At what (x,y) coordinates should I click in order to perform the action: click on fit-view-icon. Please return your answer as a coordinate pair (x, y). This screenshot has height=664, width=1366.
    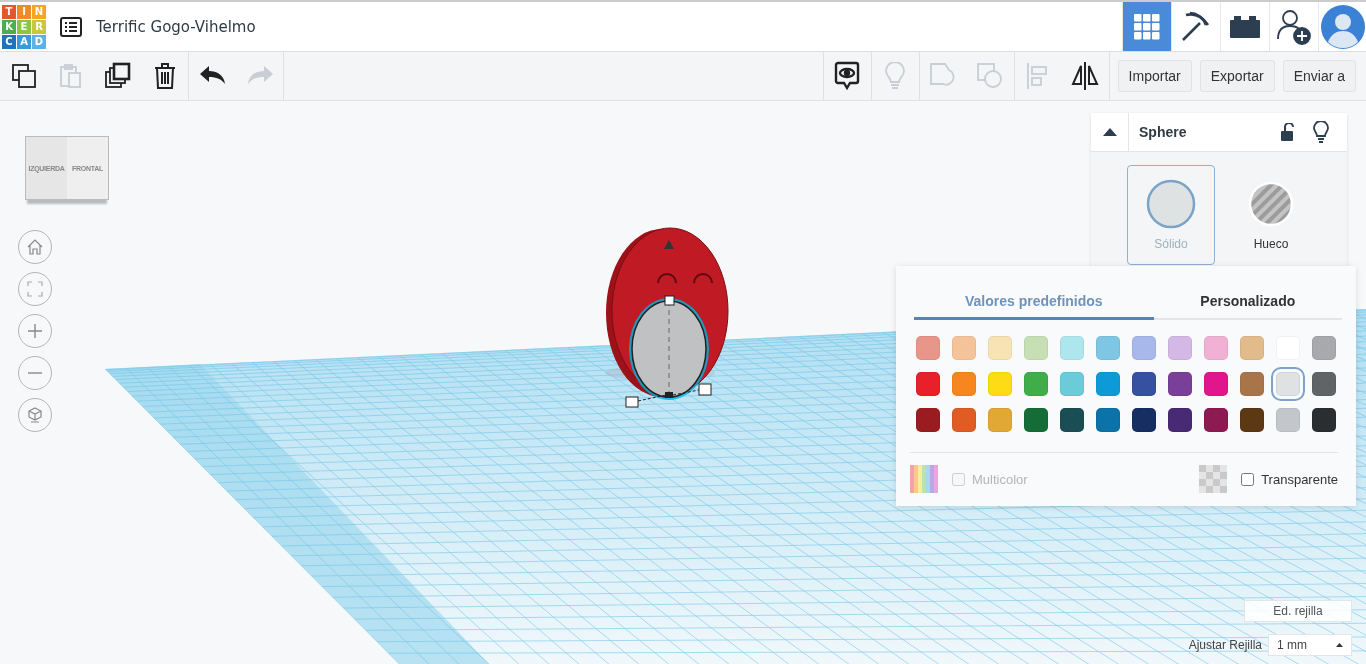
    Looking at the image, I should click on (35, 289).